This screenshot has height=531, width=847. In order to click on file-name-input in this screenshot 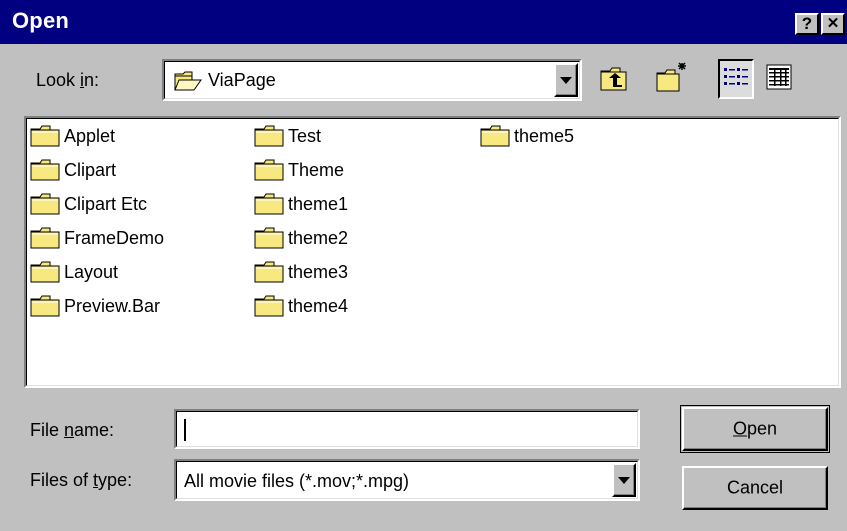, I will do `click(407, 429)`.